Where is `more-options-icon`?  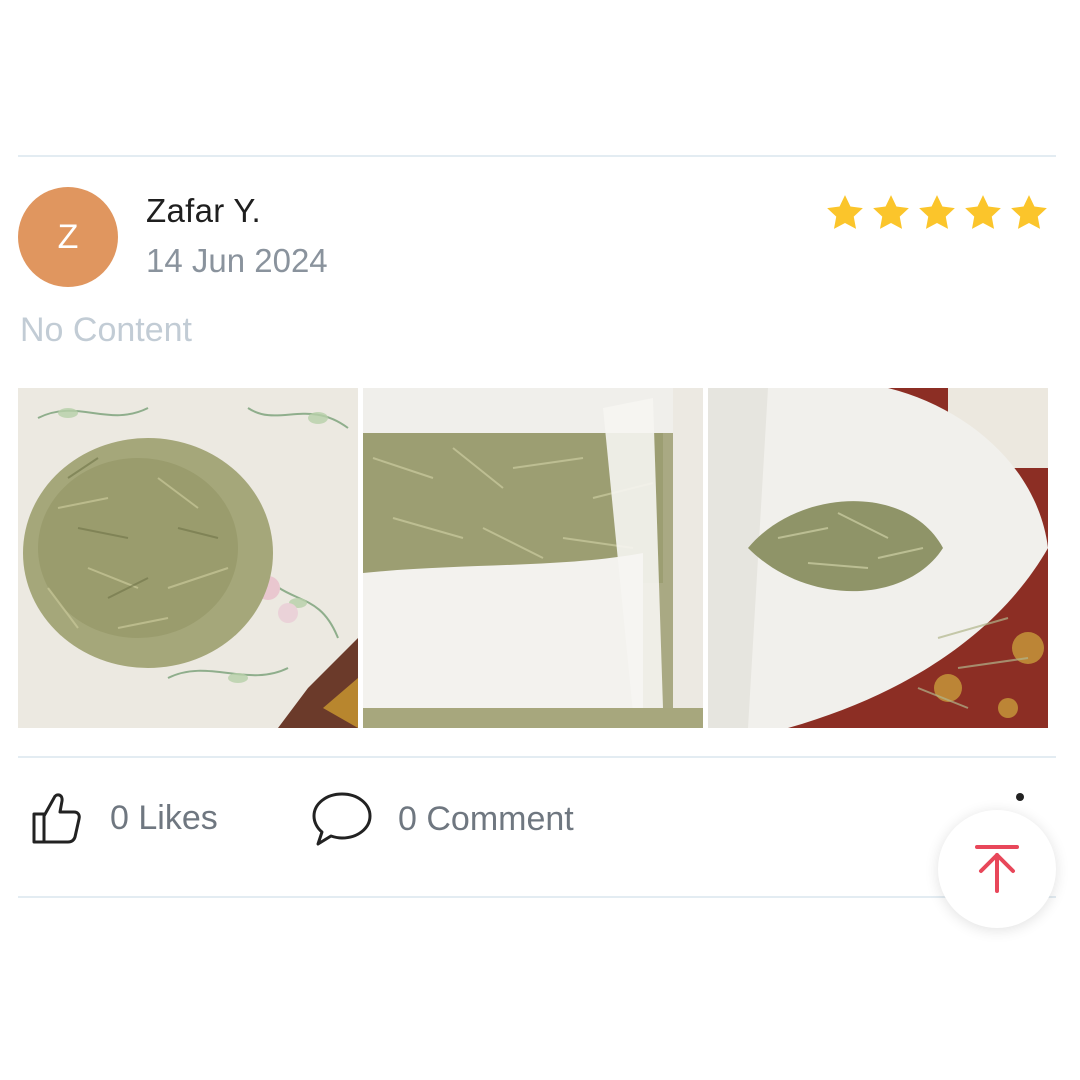 more-options-icon is located at coordinates (1020, 797).